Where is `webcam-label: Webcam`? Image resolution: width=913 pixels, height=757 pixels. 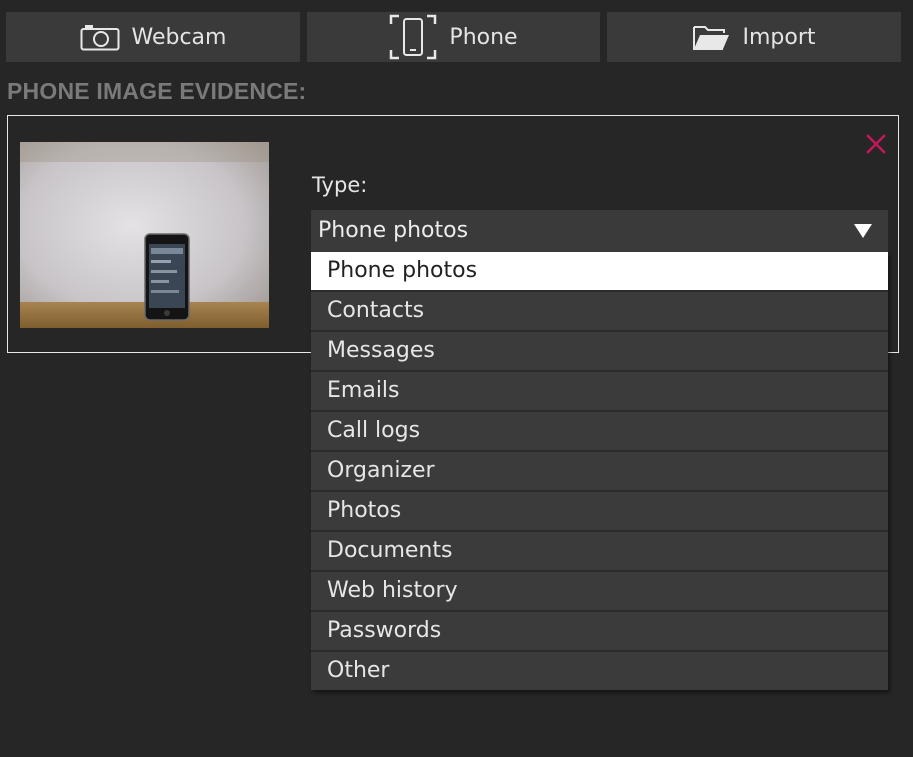
webcam-label: Webcam is located at coordinates (179, 37).